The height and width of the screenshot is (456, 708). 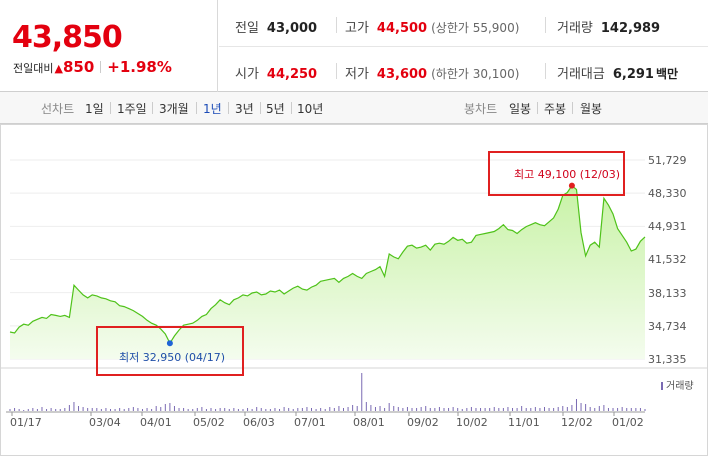 What do you see at coordinates (369, 422) in the screenshot?
I see `x-tick-label: 08/01` at bounding box center [369, 422].